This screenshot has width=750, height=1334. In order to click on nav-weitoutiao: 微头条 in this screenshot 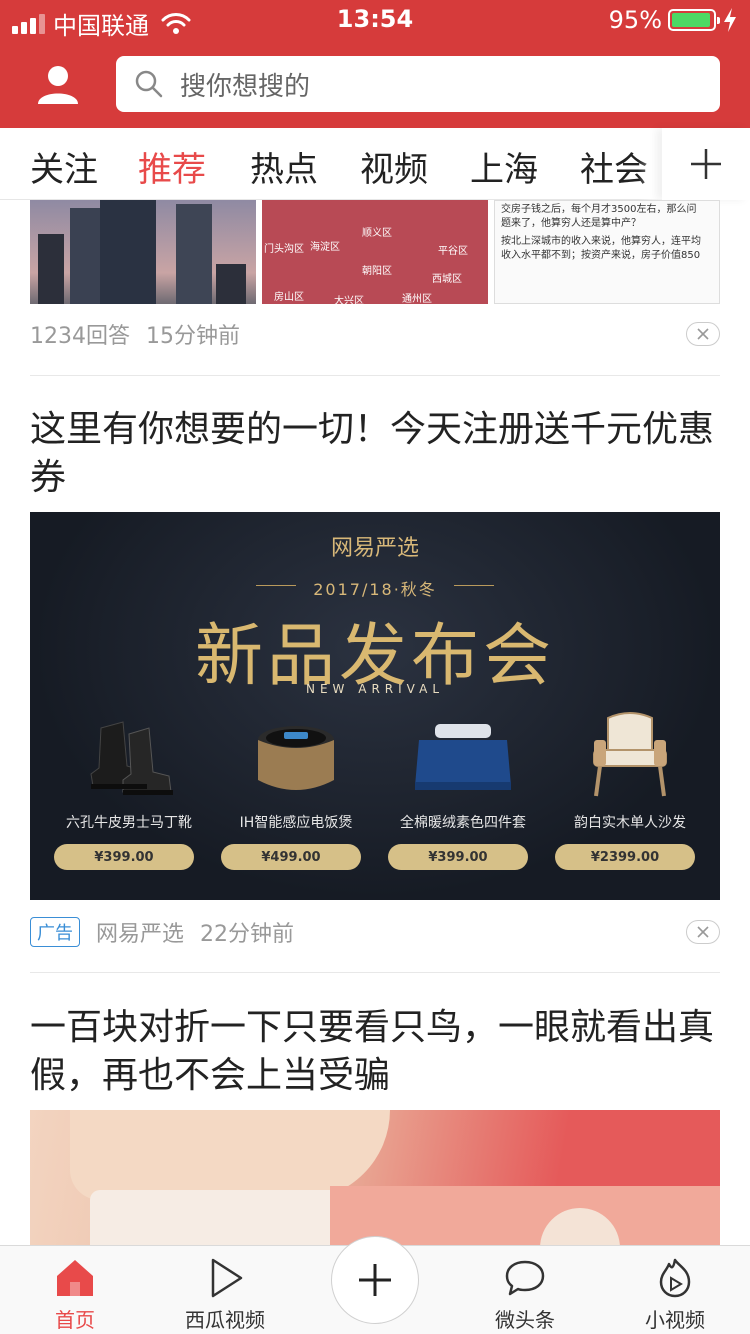, I will do `click(525, 1290)`.